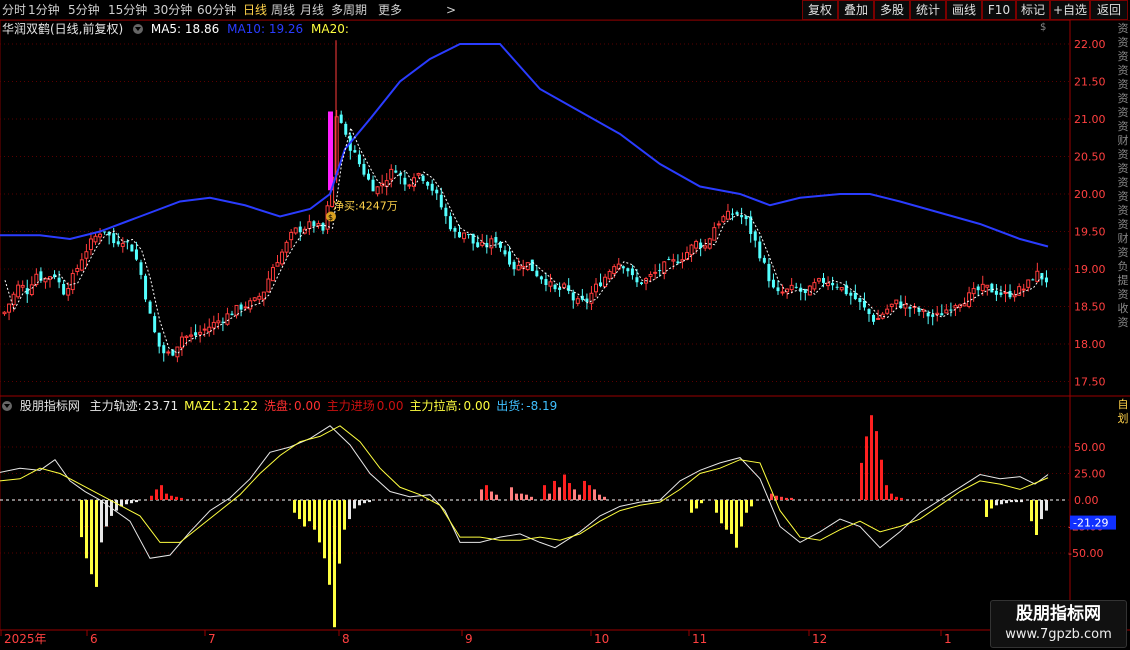 Image resolution: width=1130 pixels, height=650 pixels. What do you see at coordinates (1123, 295) in the screenshot?
I see `sidebar-tab-19: 资` at bounding box center [1123, 295].